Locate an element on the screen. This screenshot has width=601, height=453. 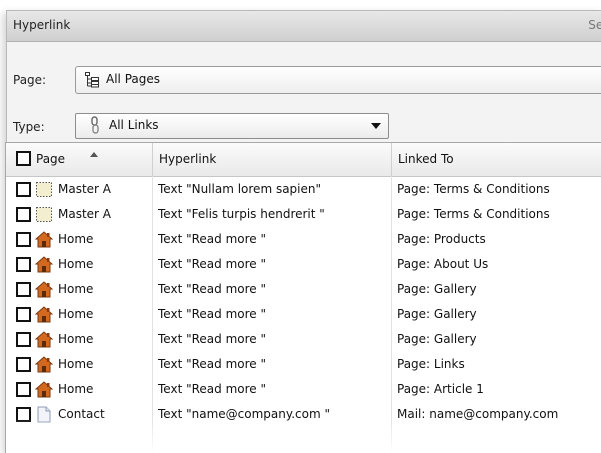
select-all-checkbox is located at coordinates (23, 158).